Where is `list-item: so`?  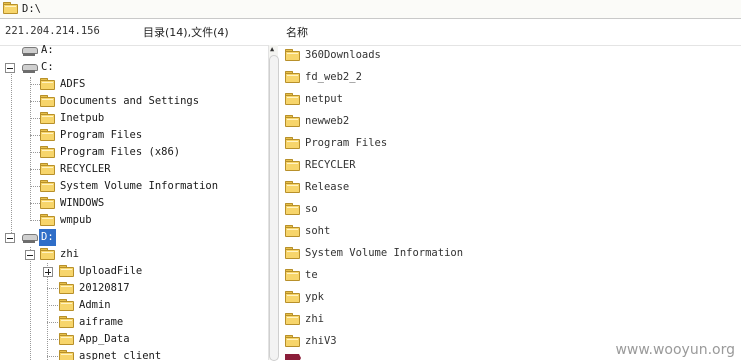 list-item: so is located at coordinates (503, 210).